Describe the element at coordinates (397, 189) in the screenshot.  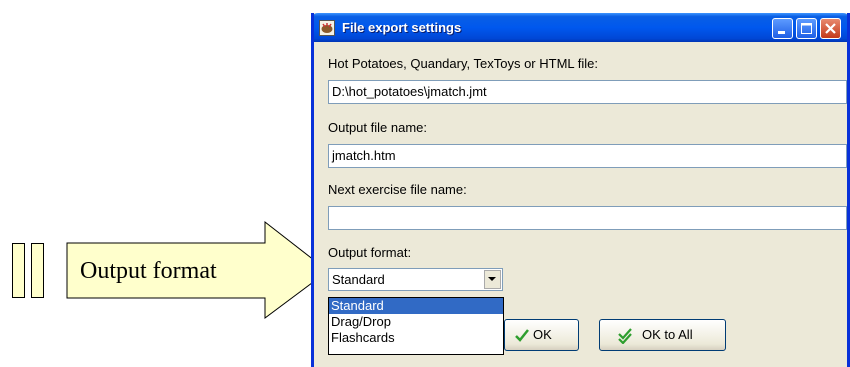
I see `next-exercise-label: Next exercise file name:` at that location.